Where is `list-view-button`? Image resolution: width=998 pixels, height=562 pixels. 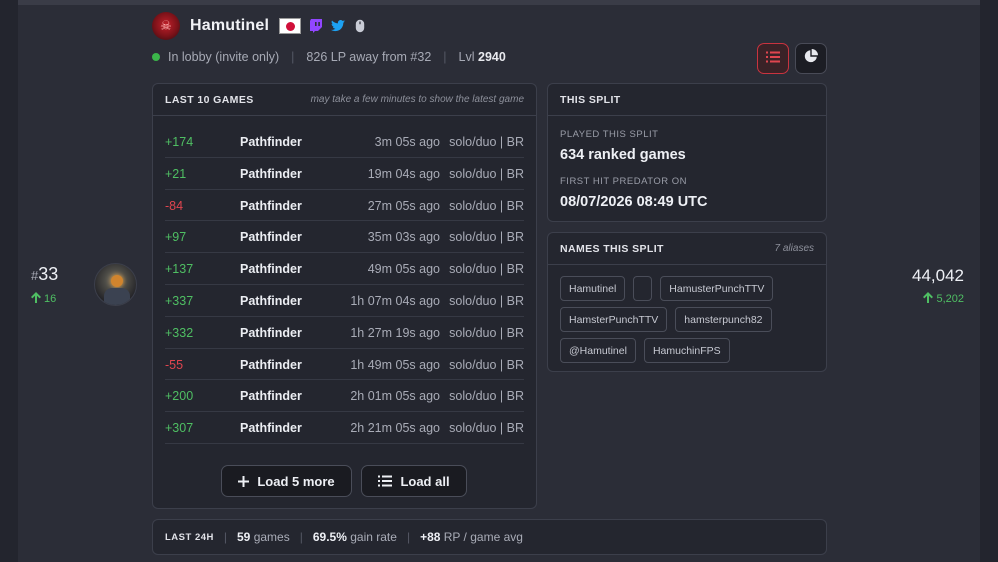
list-view-button is located at coordinates (773, 58).